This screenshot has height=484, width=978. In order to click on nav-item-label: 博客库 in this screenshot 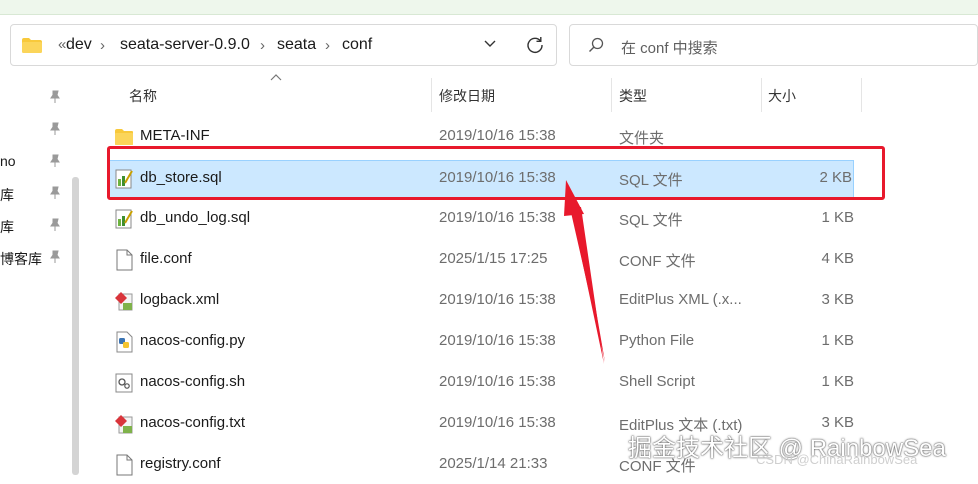, I will do `click(21, 259)`.